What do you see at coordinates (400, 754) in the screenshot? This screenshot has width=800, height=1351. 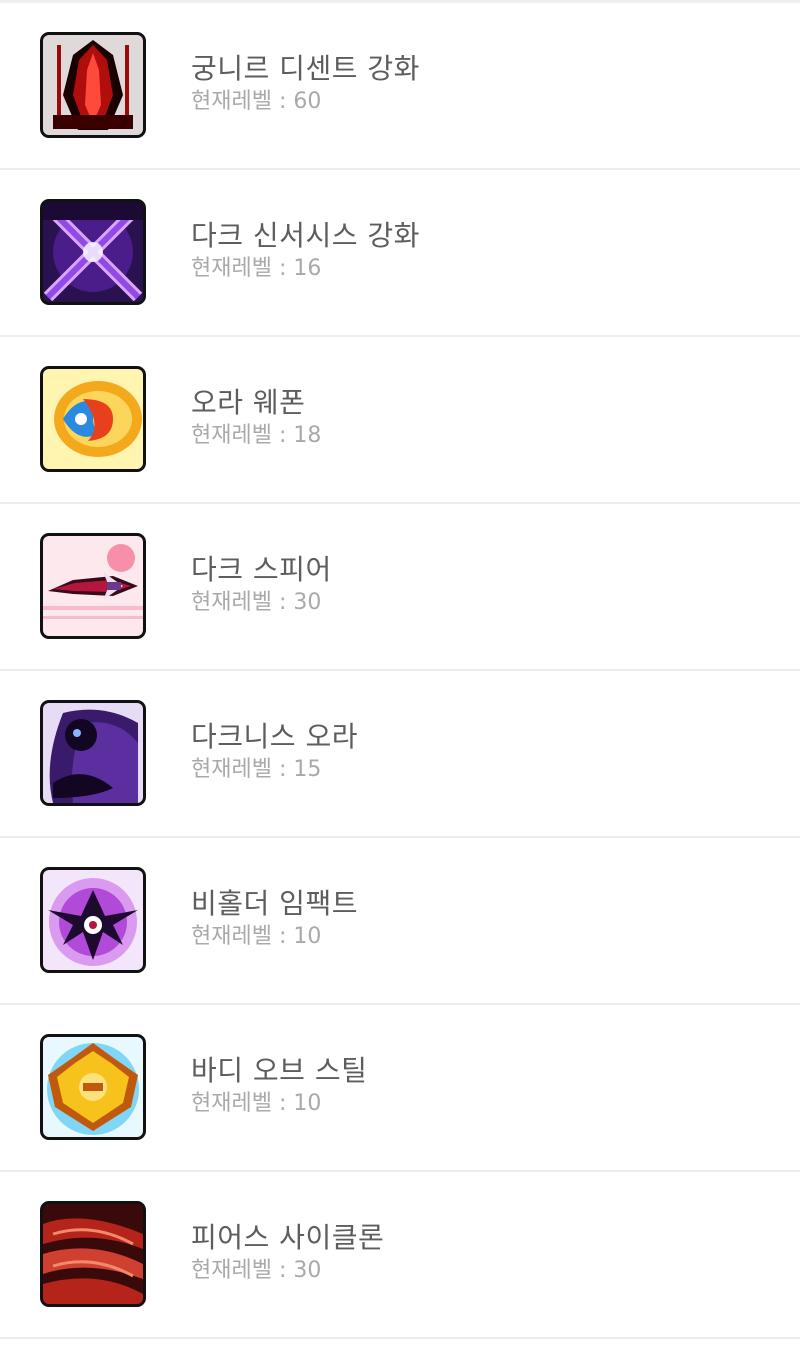 I see `skill-row: 다크니스 오라 현재레벨 : 15` at bounding box center [400, 754].